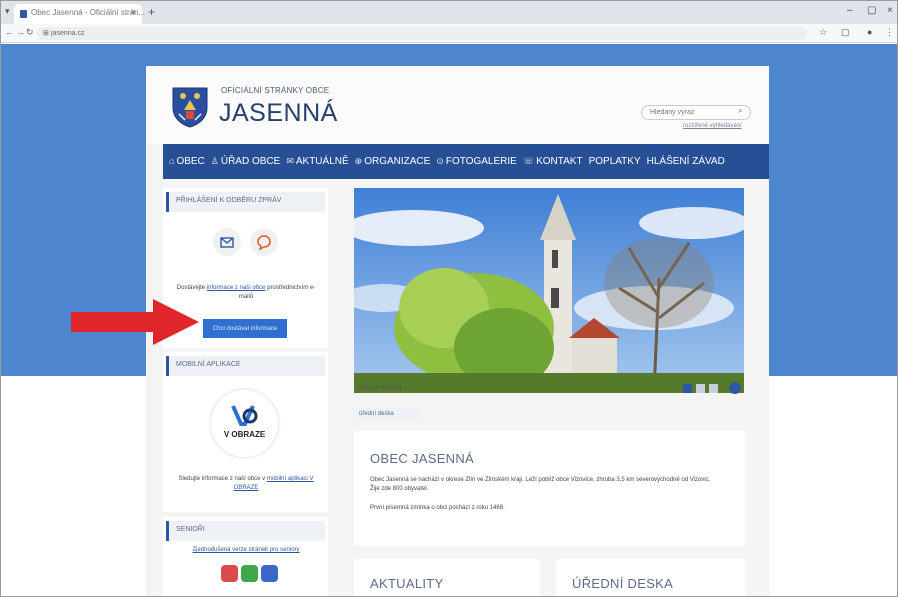 Image resolution: width=898 pixels, height=597 pixels. Describe the element at coordinates (869, 32) in the screenshot. I see `profile-icon: ●` at that location.